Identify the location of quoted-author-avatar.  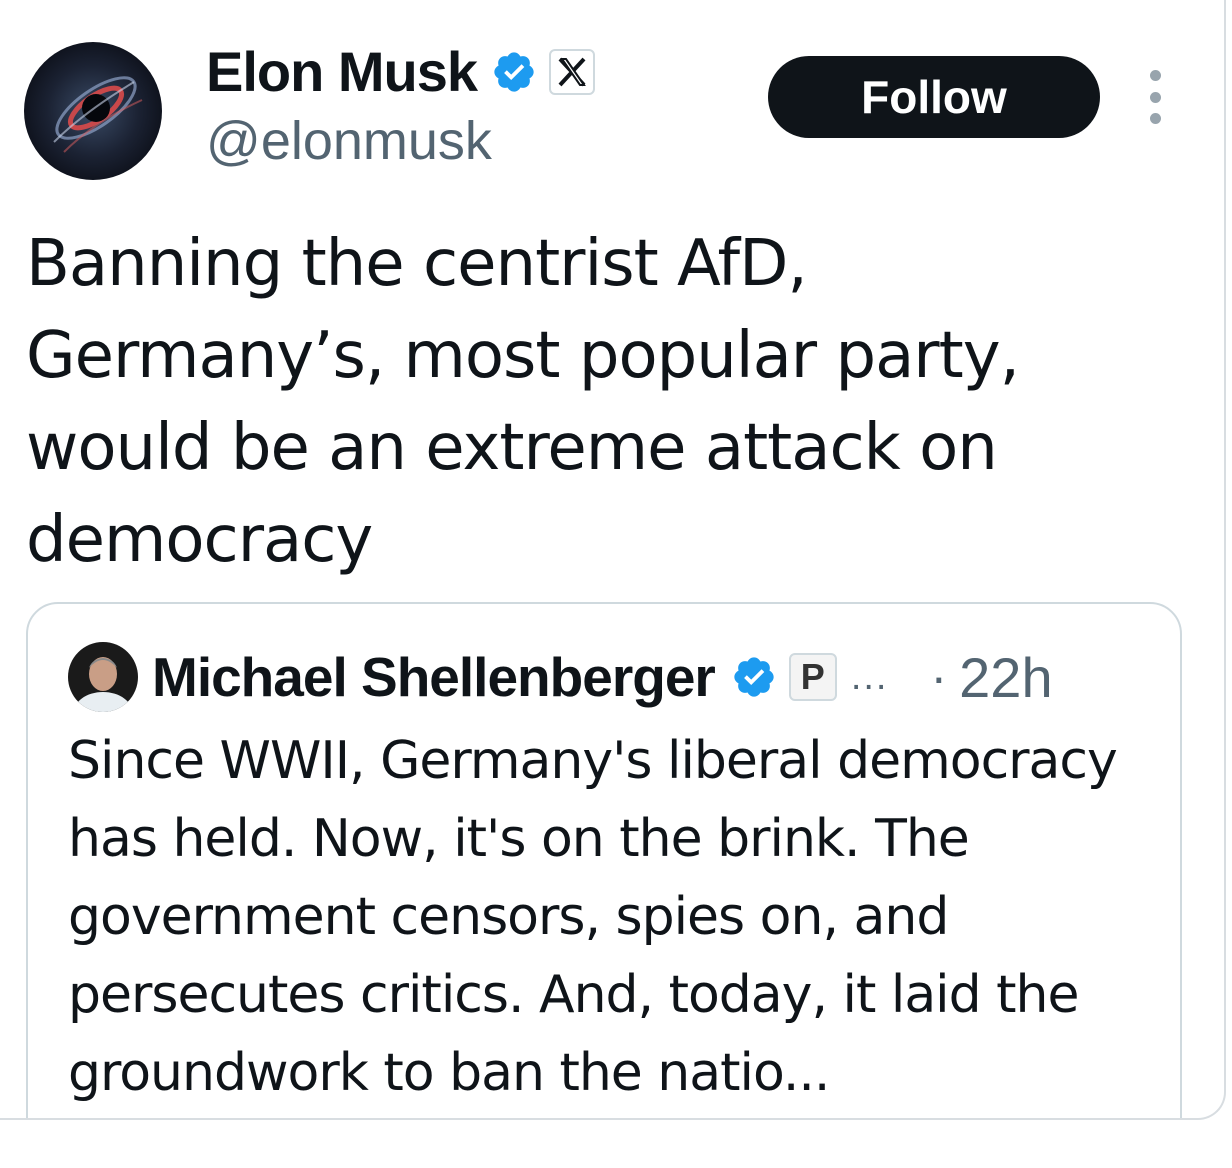
(103, 677).